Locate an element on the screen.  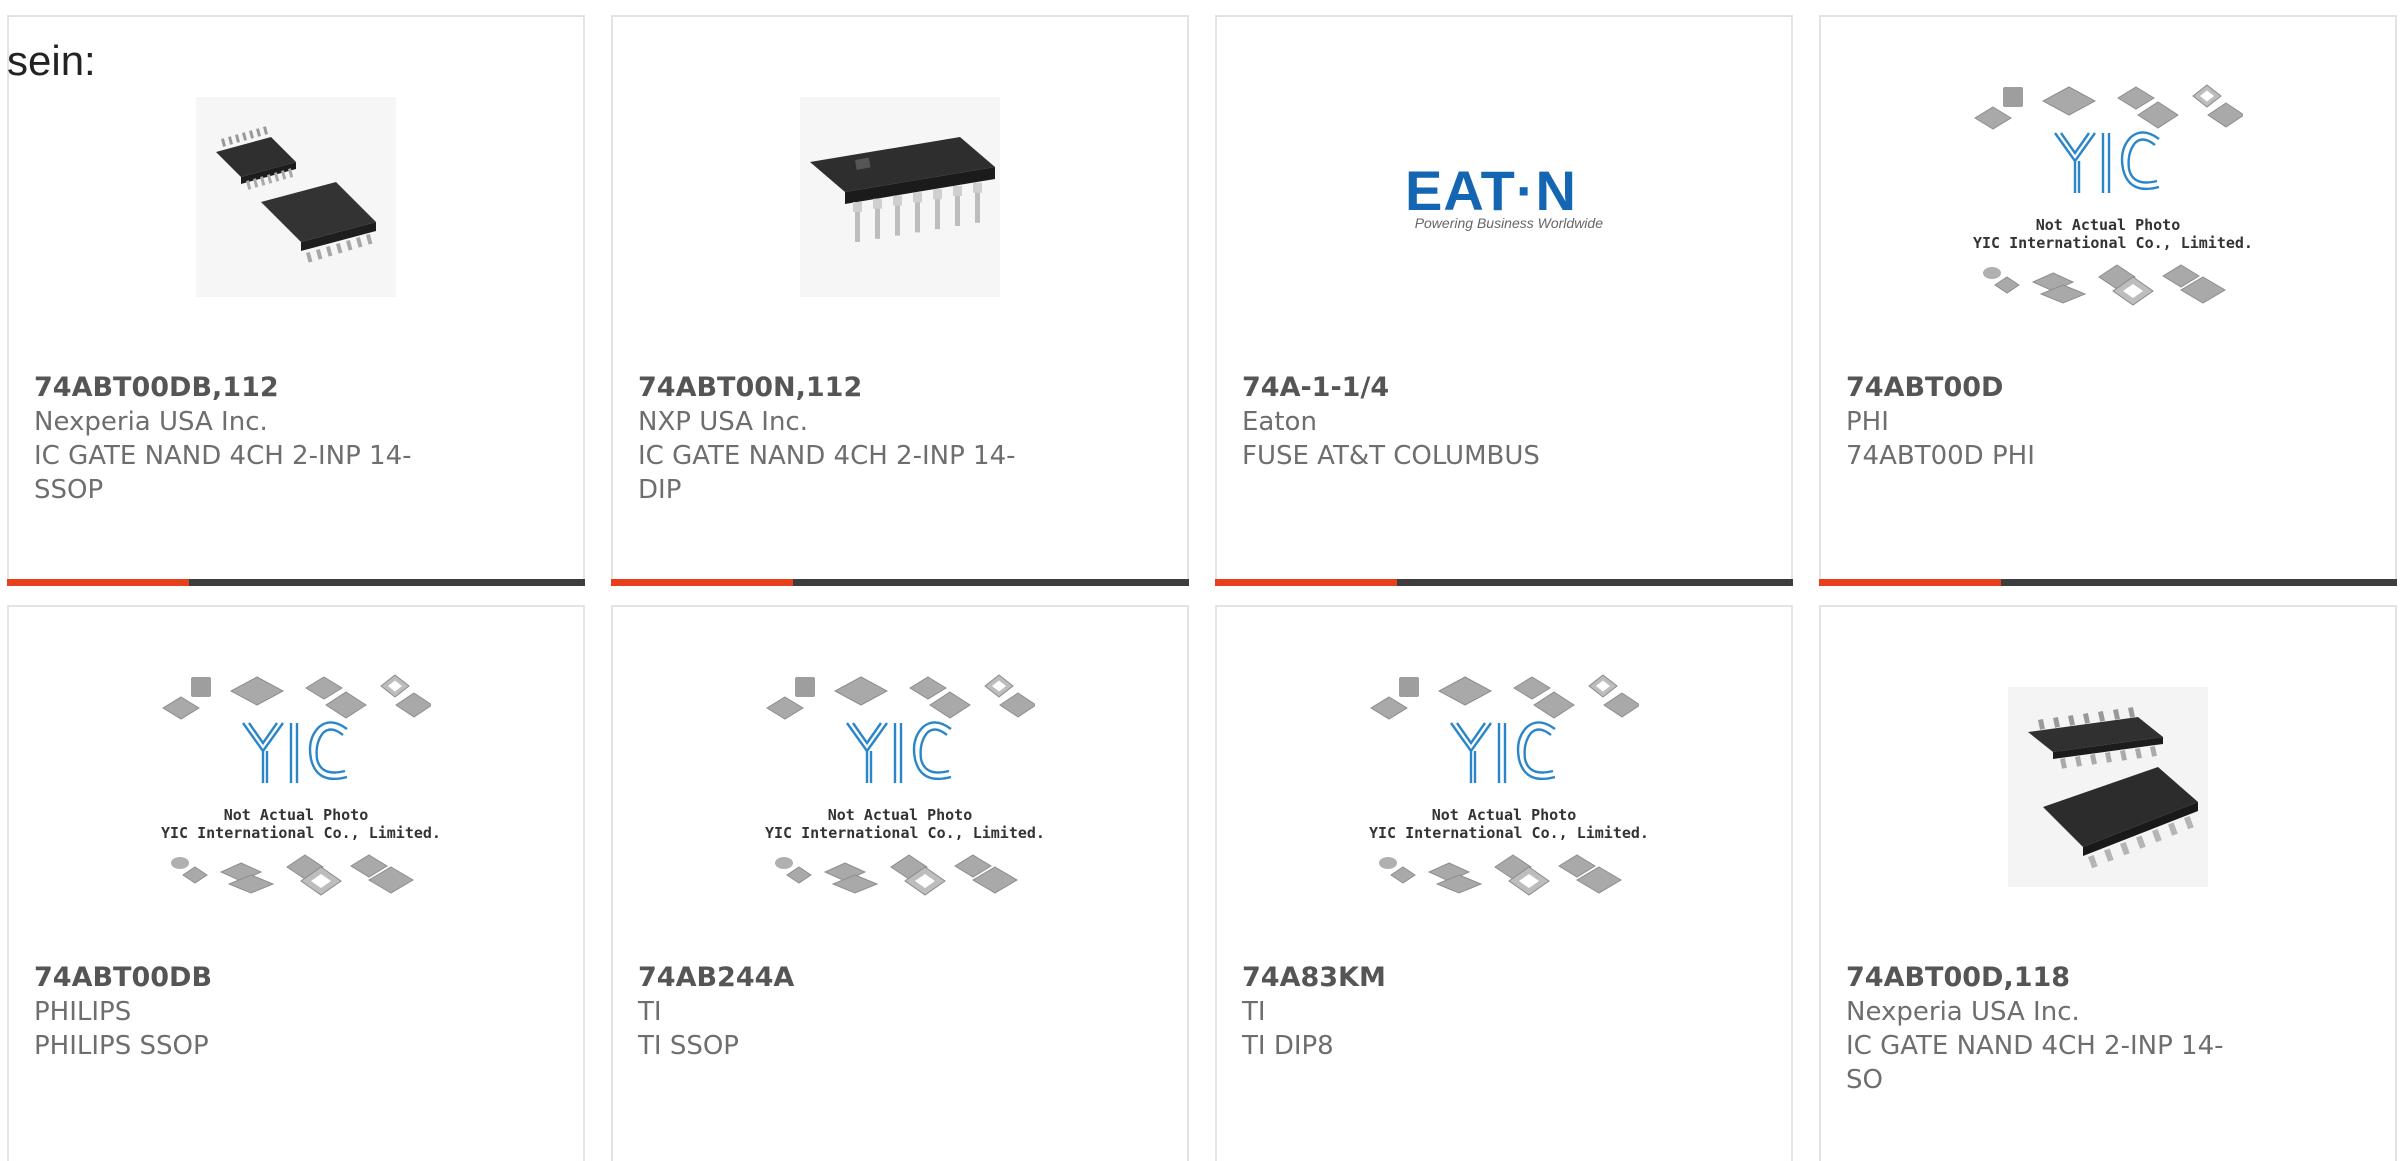
eaton-logo-image: EAT·N Powering Business Worldwide is located at coordinates (1504, 197).